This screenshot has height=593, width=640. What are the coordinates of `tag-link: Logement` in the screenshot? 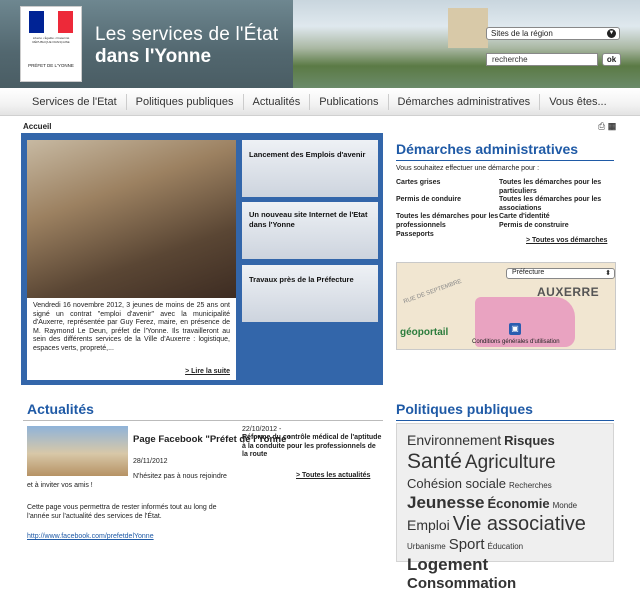 It's located at (447, 565).